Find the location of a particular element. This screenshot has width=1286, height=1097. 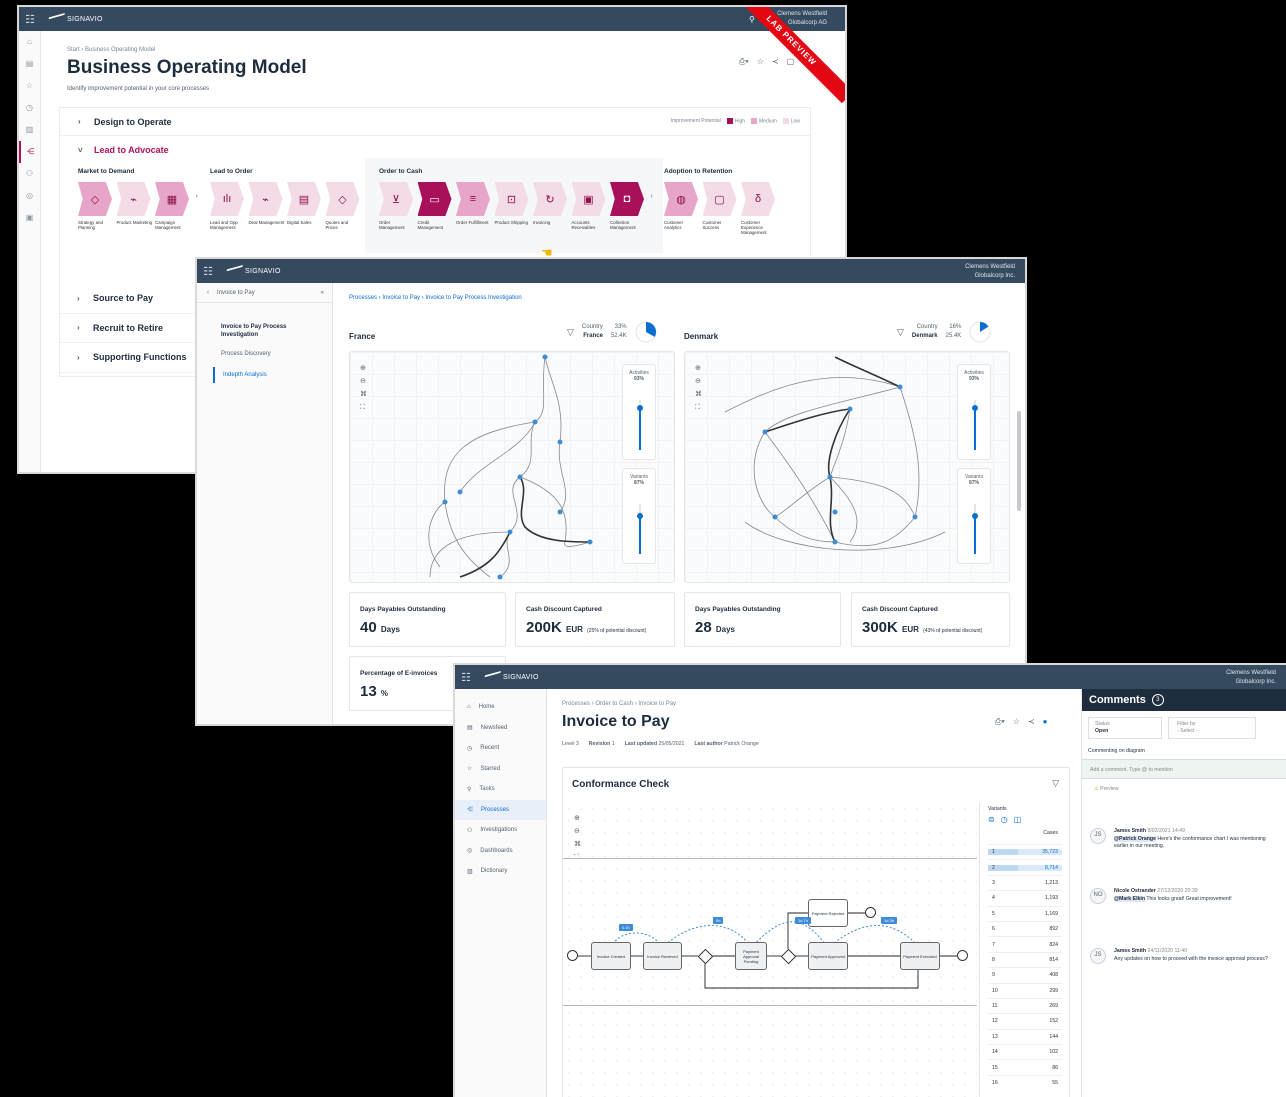

variant-row: 11 269 is located at coordinates (1025, 1005).